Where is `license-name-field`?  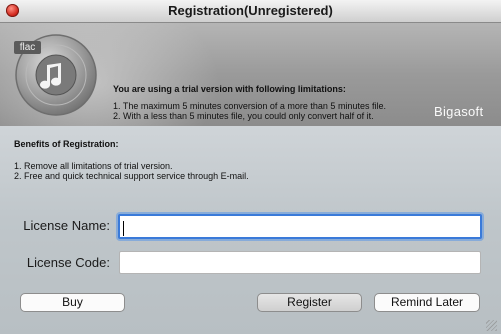 license-name-field is located at coordinates (300, 226).